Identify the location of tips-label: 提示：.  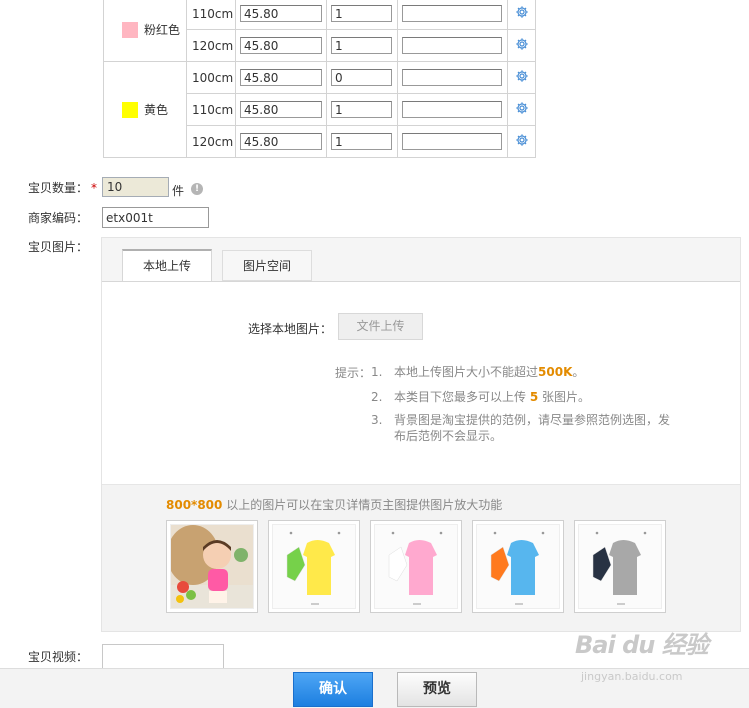
(353, 373).